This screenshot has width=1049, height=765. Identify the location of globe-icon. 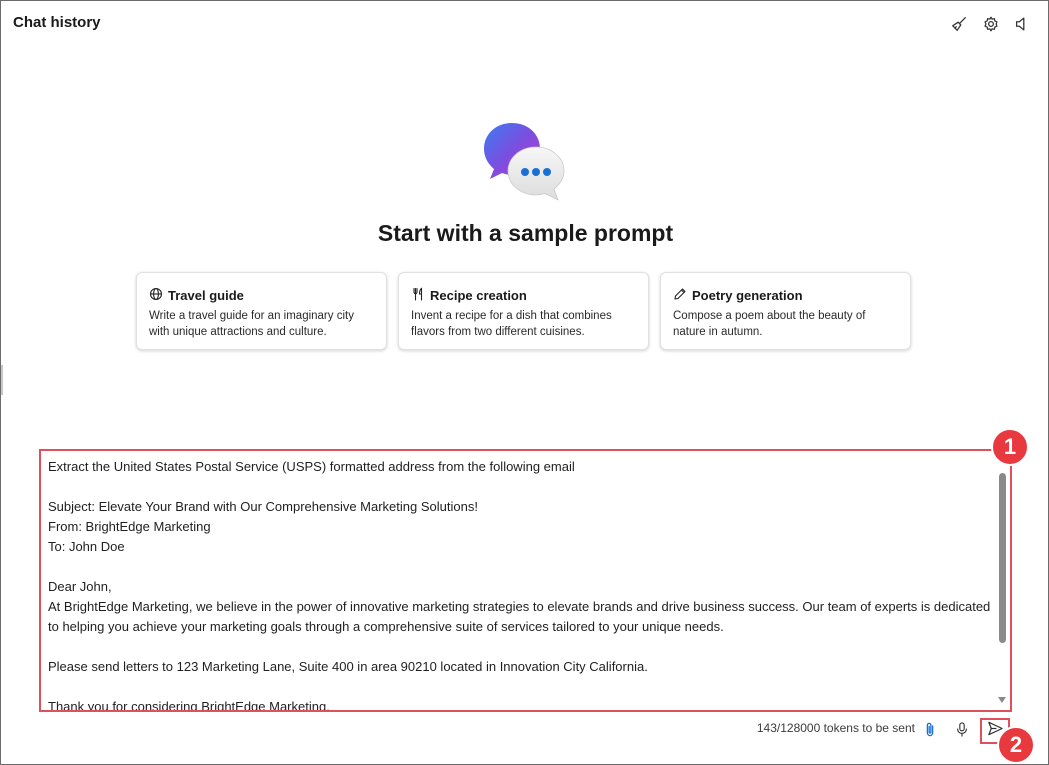
(156, 295).